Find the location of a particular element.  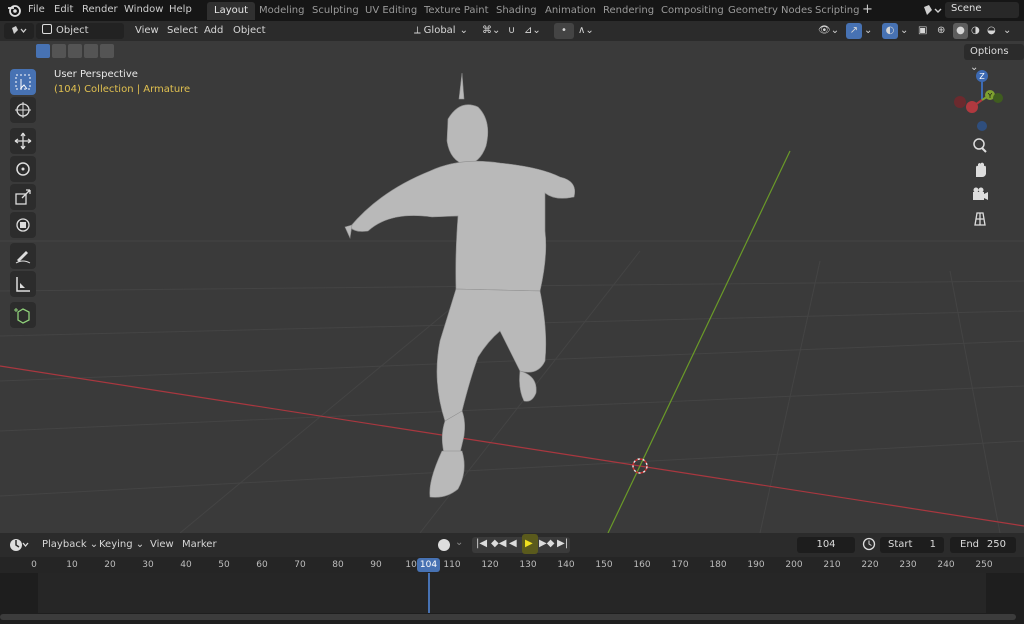

camera-view-icon is located at coordinates (980, 195).